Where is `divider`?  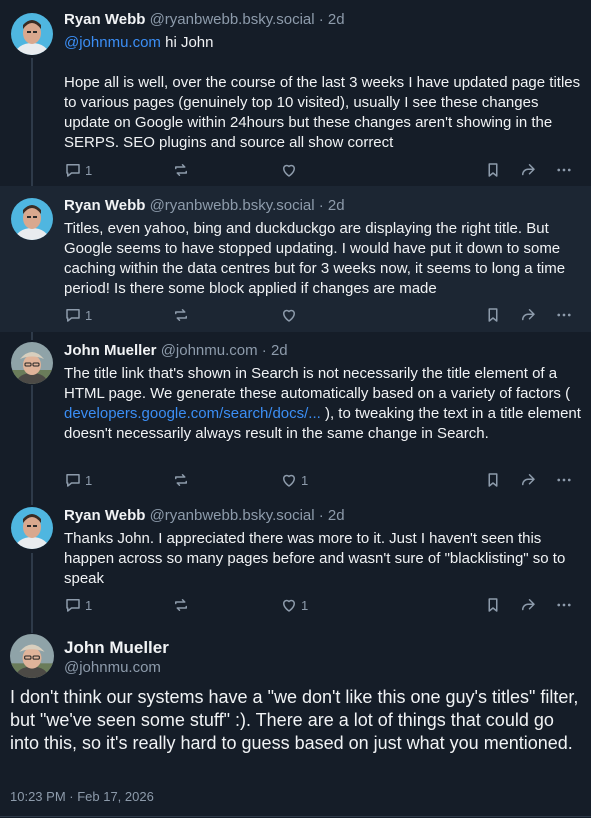
divider is located at coordinates (295, 816).